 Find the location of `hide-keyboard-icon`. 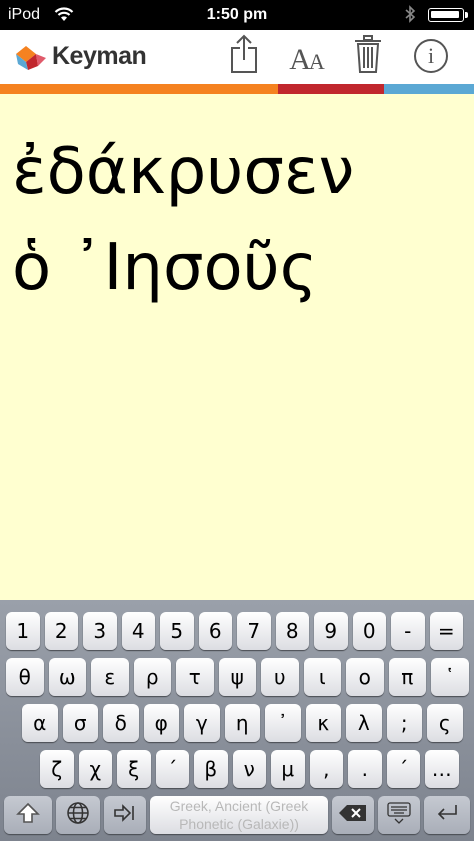

hide-keyboard-icon is located at coordinates (399, 815).